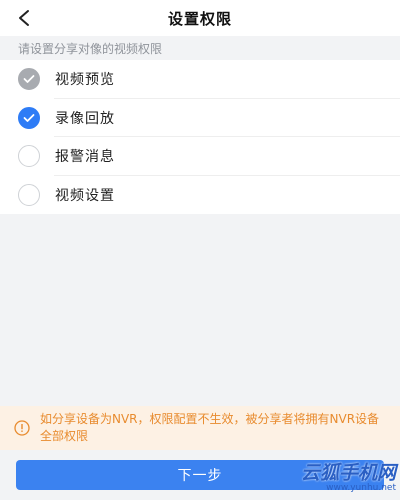  What do you see at coordinates (90, 48) in the screenshot?
I see `section-hint: 请设置分享对像的视频权限` at bounding box center [90, 48].